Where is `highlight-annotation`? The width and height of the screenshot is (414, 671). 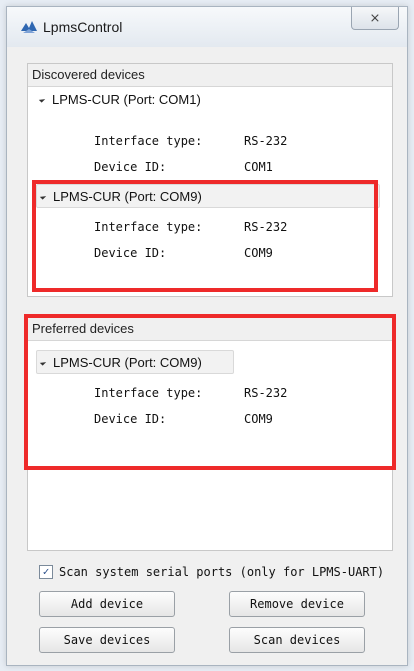 highlight-annotation is located at coordinates (205, 236).